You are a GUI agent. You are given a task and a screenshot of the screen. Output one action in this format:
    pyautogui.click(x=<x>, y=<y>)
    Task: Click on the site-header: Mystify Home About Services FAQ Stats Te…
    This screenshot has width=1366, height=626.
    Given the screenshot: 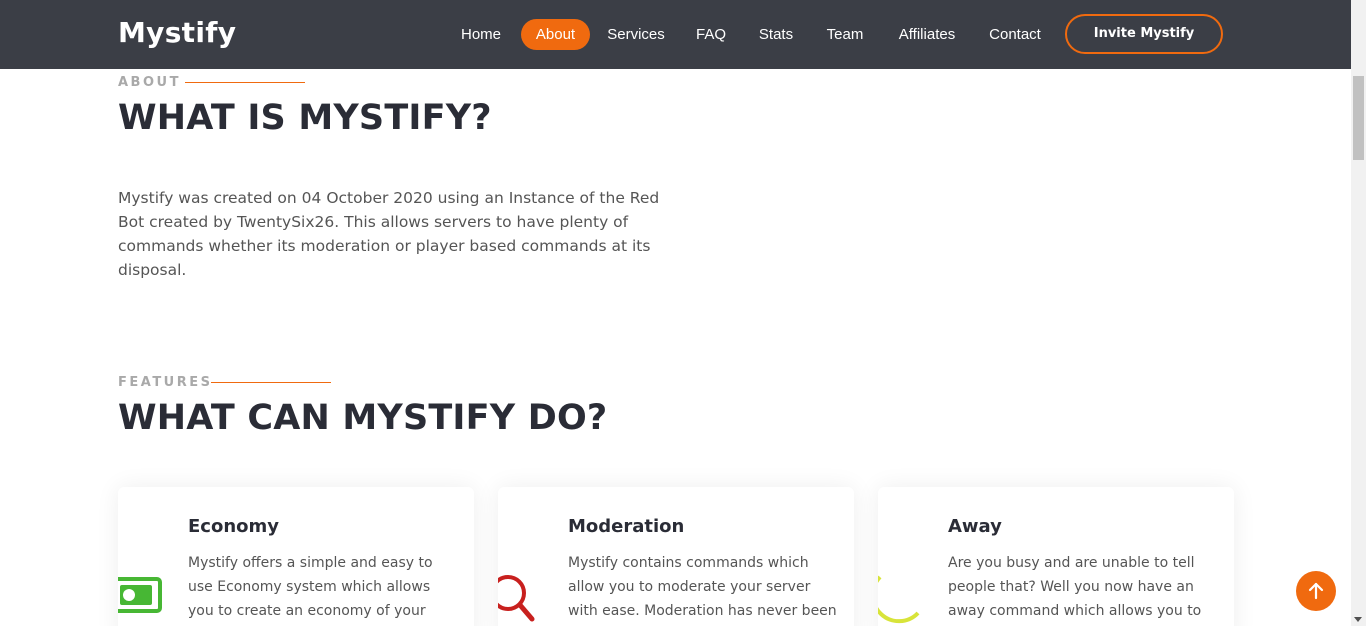 What is the action you would take?
    pyautogui.click(x=675, y=34)
    